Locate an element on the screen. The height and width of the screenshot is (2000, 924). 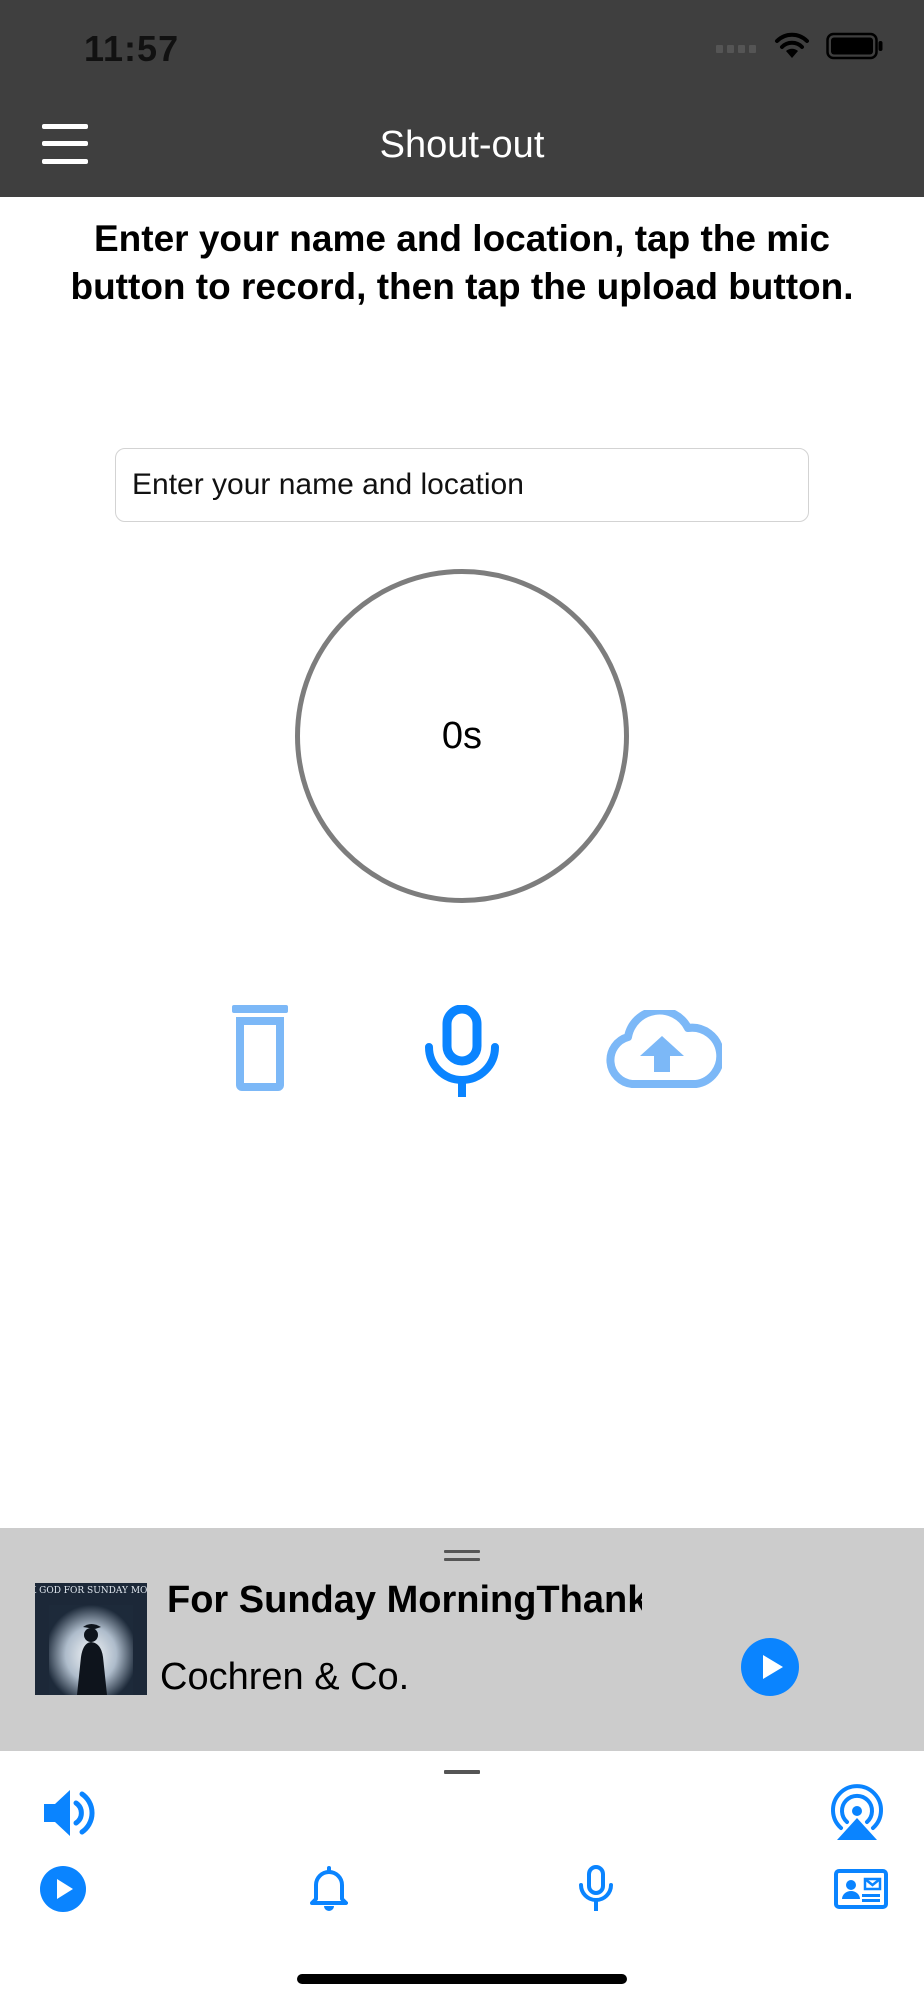
wifi-icon is located at coordinates (792, 45).